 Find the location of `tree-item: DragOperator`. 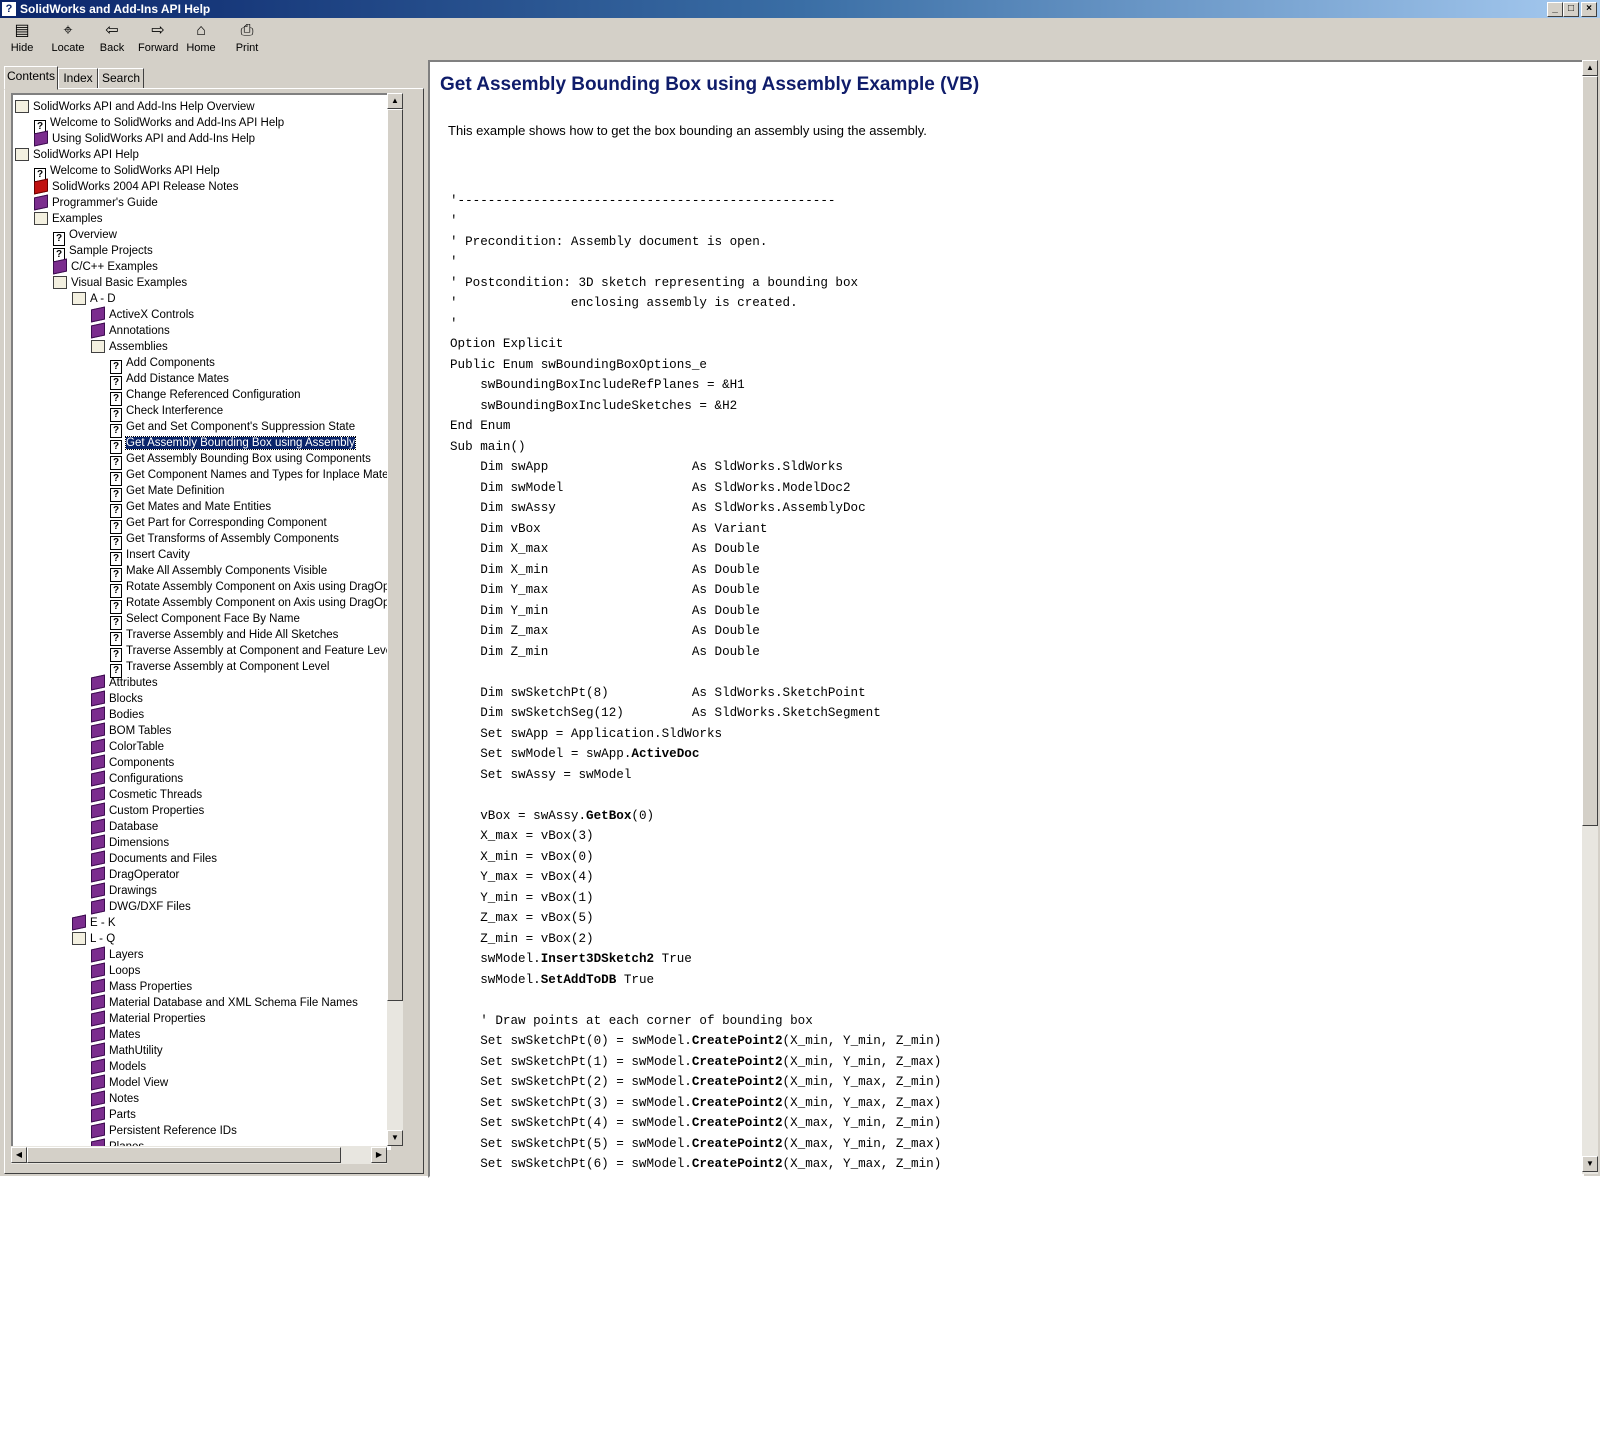

tree-item: DragOperator is located at coordinates (135, 874).